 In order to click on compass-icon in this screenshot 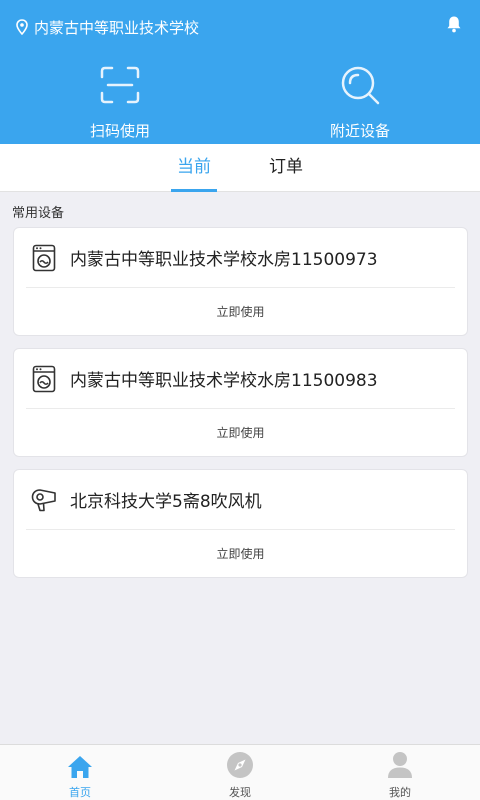, I will do `click(240, 765)`.